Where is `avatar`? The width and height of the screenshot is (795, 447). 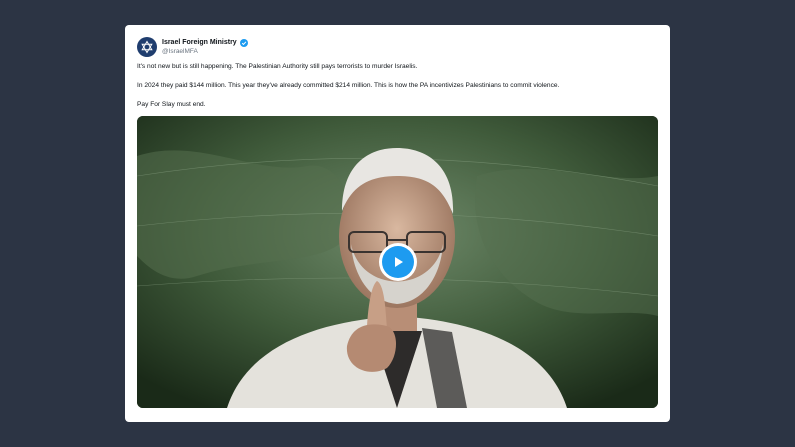
avatar is located at coordinates (147, 47).